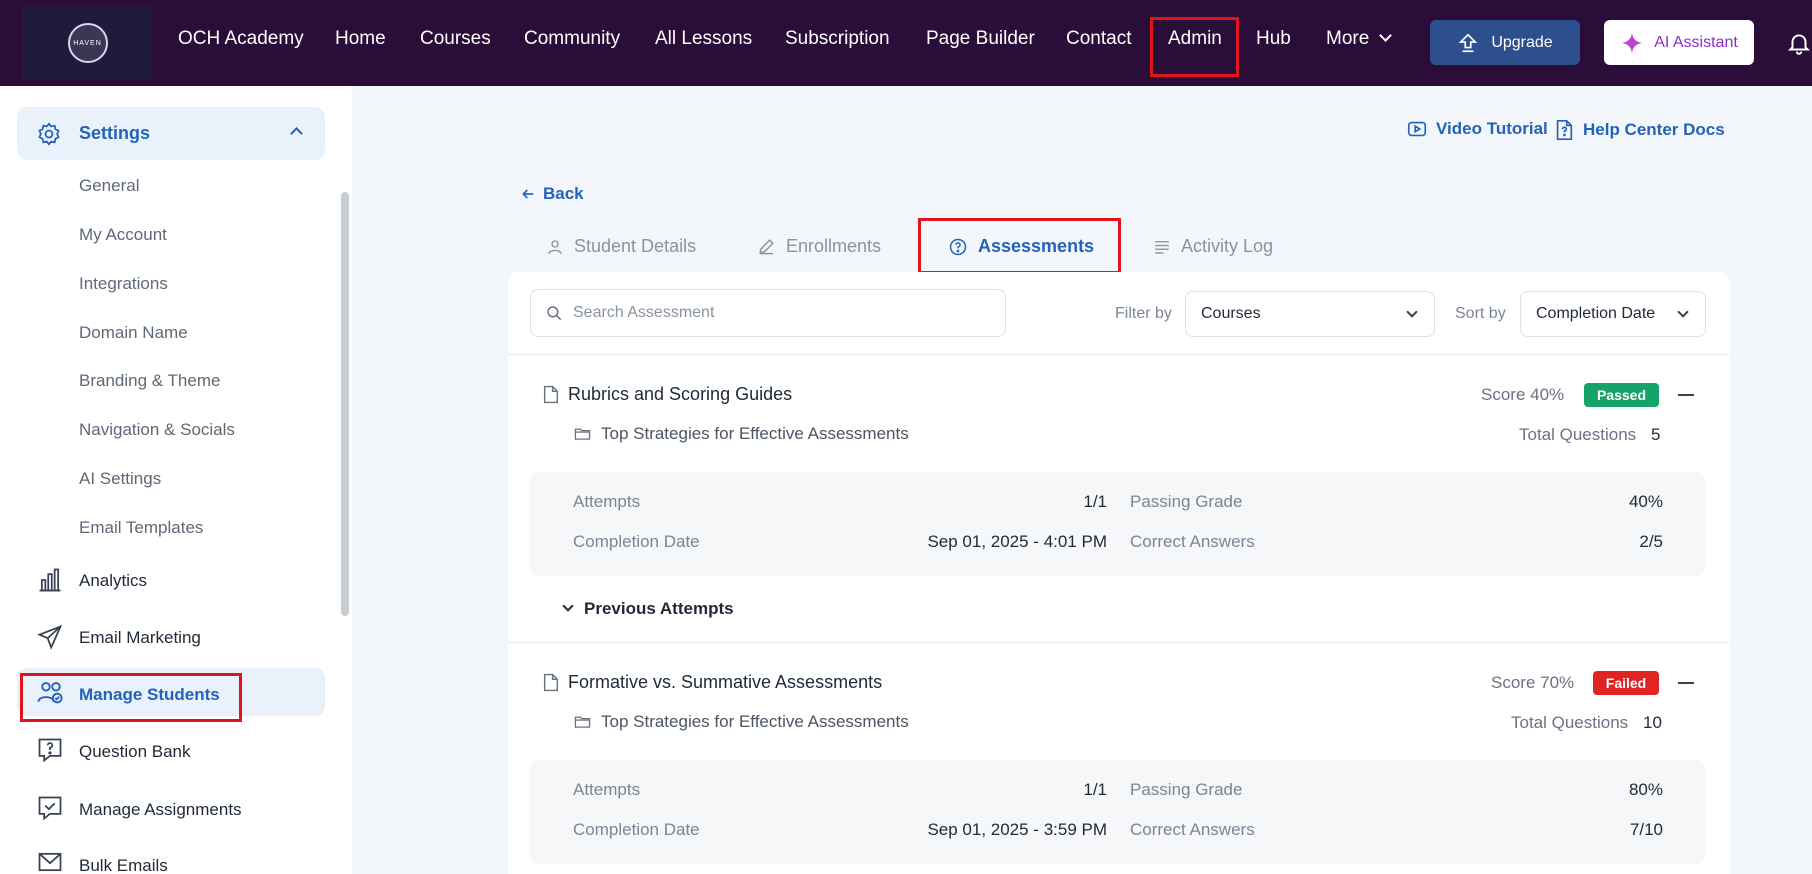  I want to click on total-questions-value: 5, so click(1656, 434).